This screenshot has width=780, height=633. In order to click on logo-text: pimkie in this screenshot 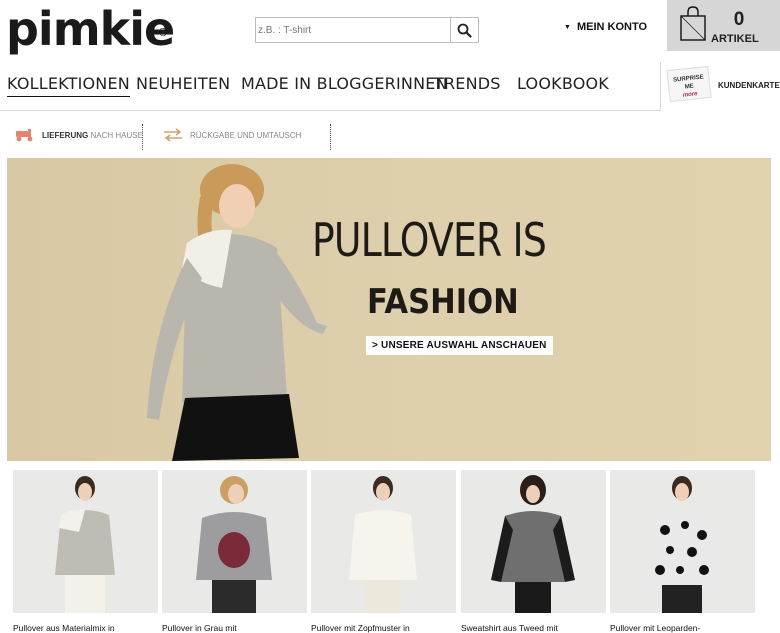, I will do `click(90, 29)`.